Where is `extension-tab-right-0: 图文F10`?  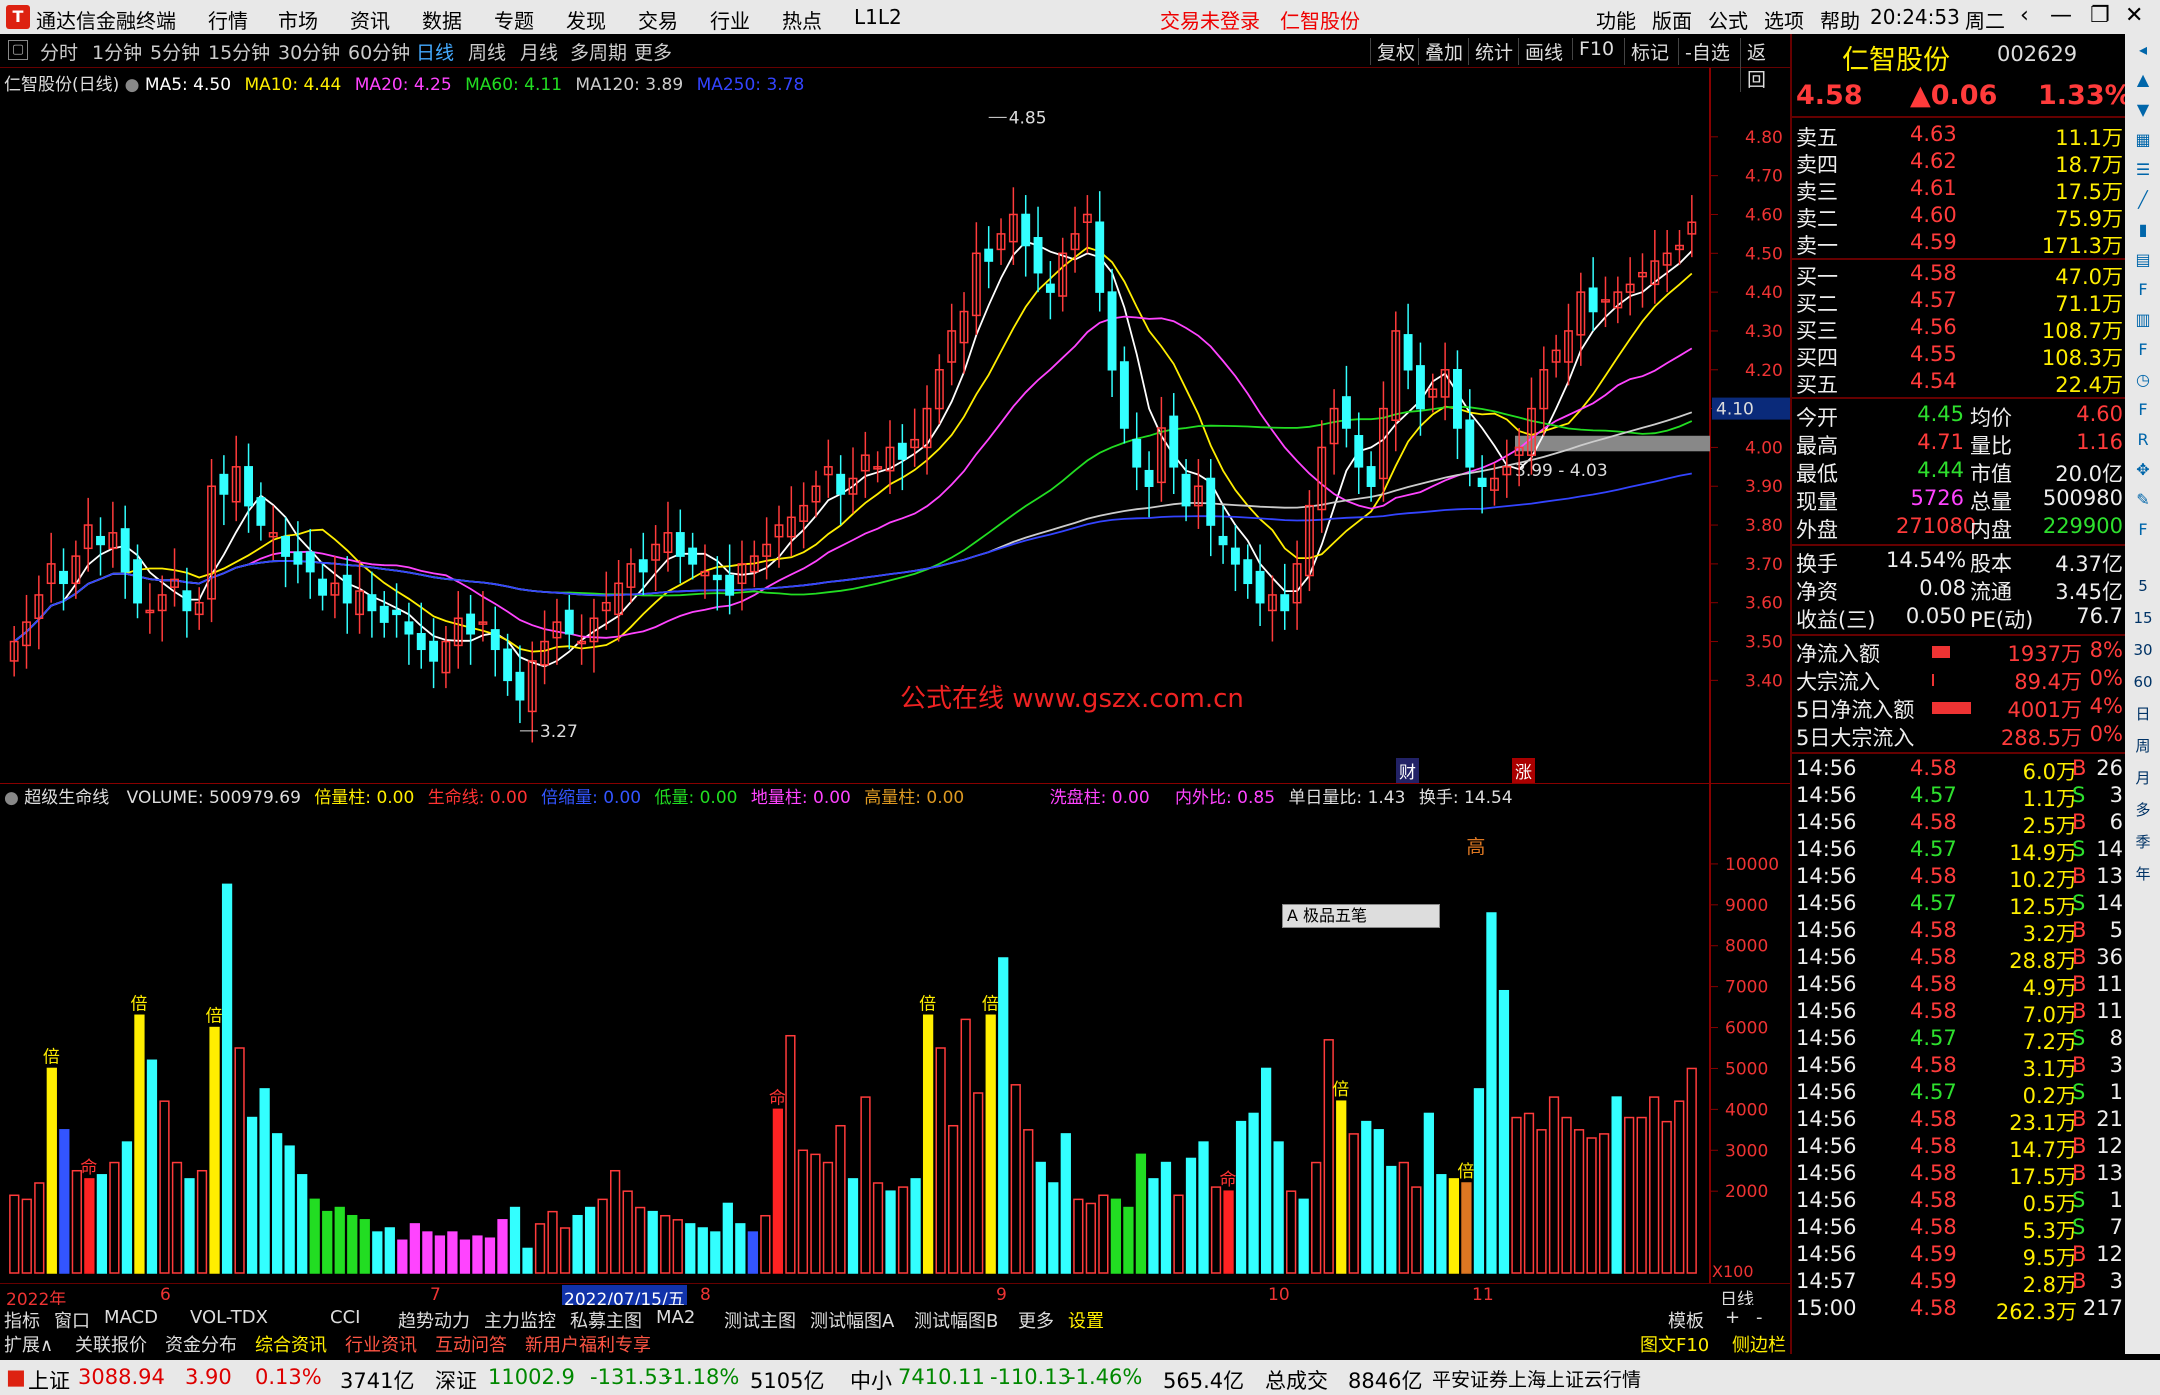
extension-tab-right-0: 图文F10 is located at coordinates (1674, 1344).